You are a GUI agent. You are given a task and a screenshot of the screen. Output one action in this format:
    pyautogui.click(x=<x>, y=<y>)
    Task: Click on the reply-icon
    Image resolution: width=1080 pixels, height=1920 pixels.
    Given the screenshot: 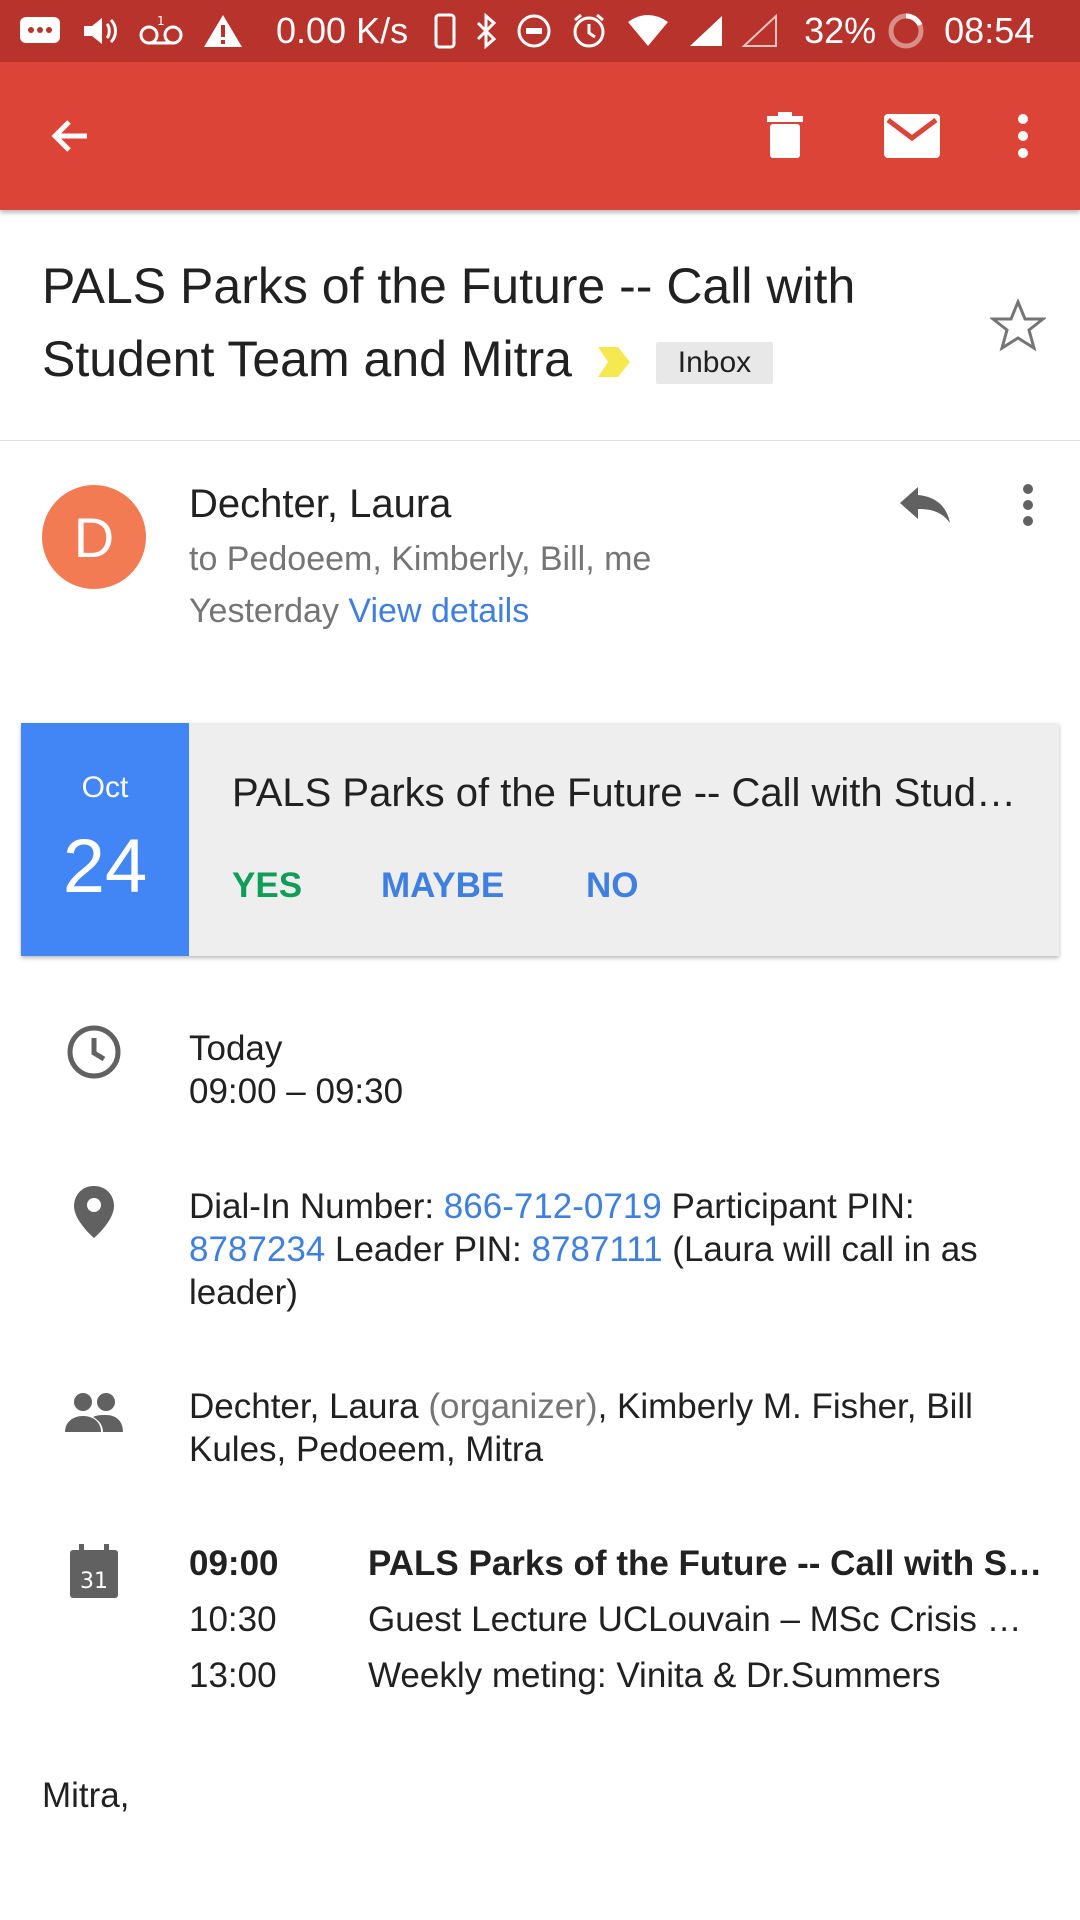 What is the action you would take?
    pyautogui.click(x=925, y=505)
    